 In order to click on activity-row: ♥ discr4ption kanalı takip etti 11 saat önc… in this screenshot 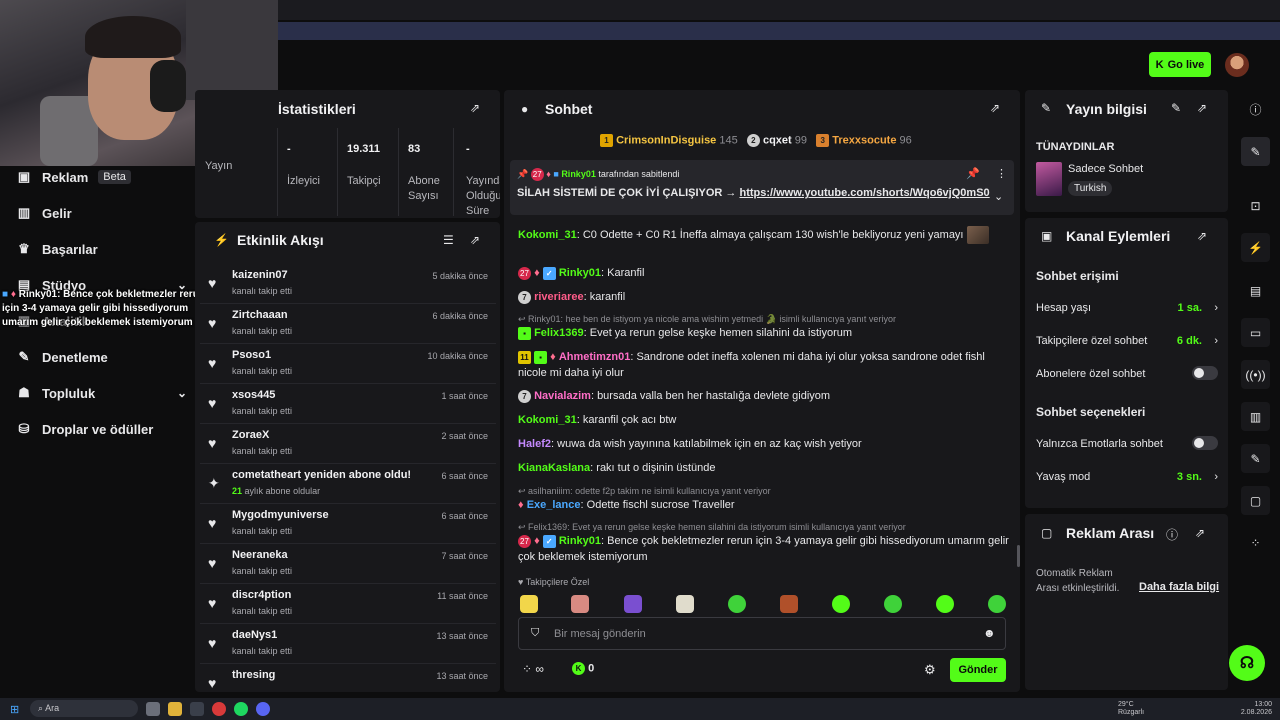, I will do `click(348, 604)`.